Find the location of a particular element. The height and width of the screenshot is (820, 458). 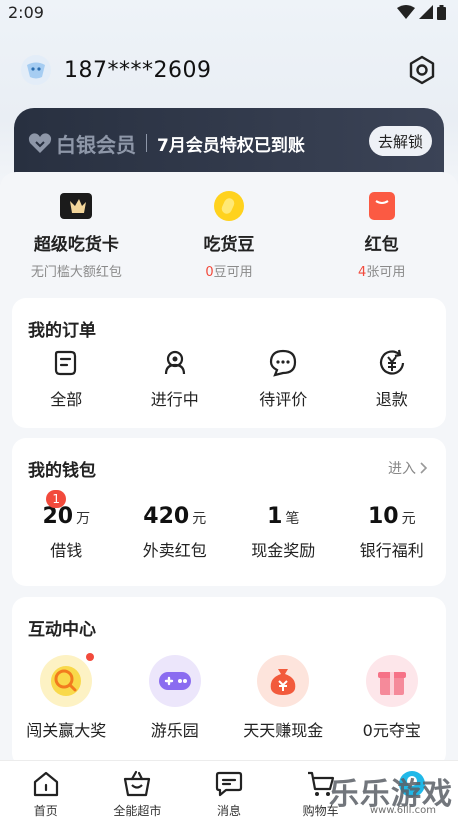

wallet-value: 1笔 is located at coordinates (283, 516).